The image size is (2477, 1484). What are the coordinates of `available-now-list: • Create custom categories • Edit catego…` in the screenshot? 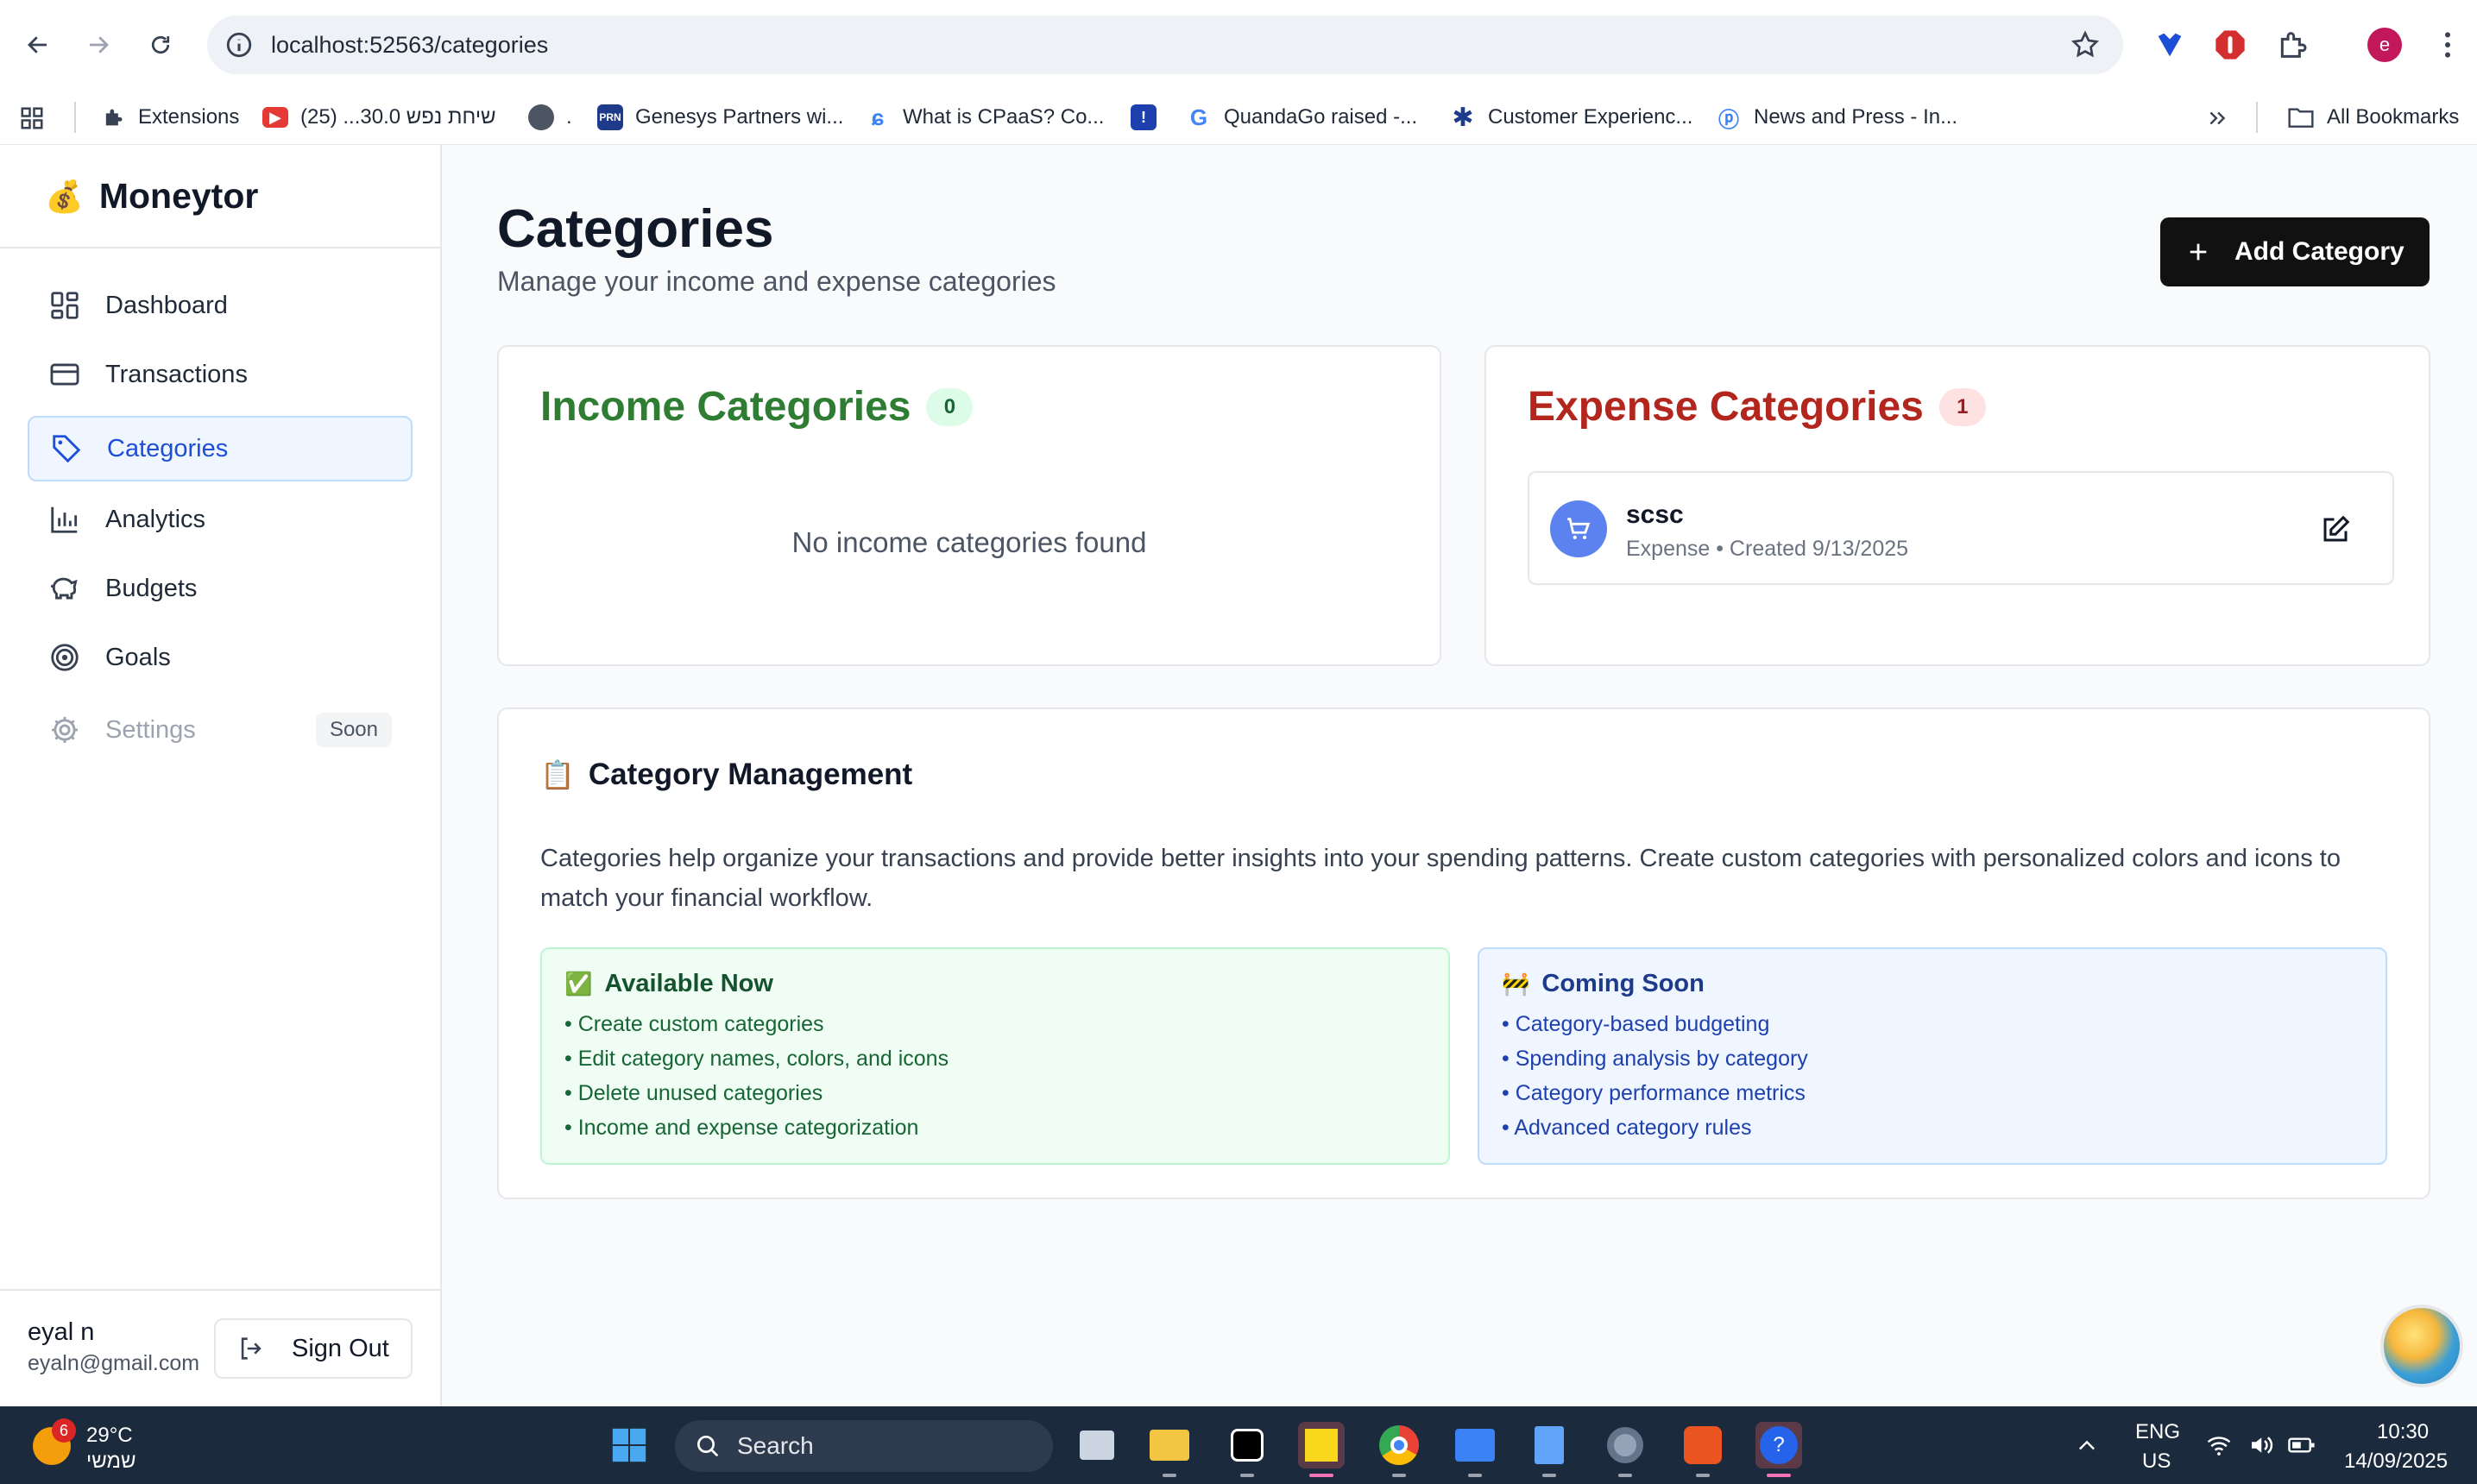 It's located at (995, 1076).